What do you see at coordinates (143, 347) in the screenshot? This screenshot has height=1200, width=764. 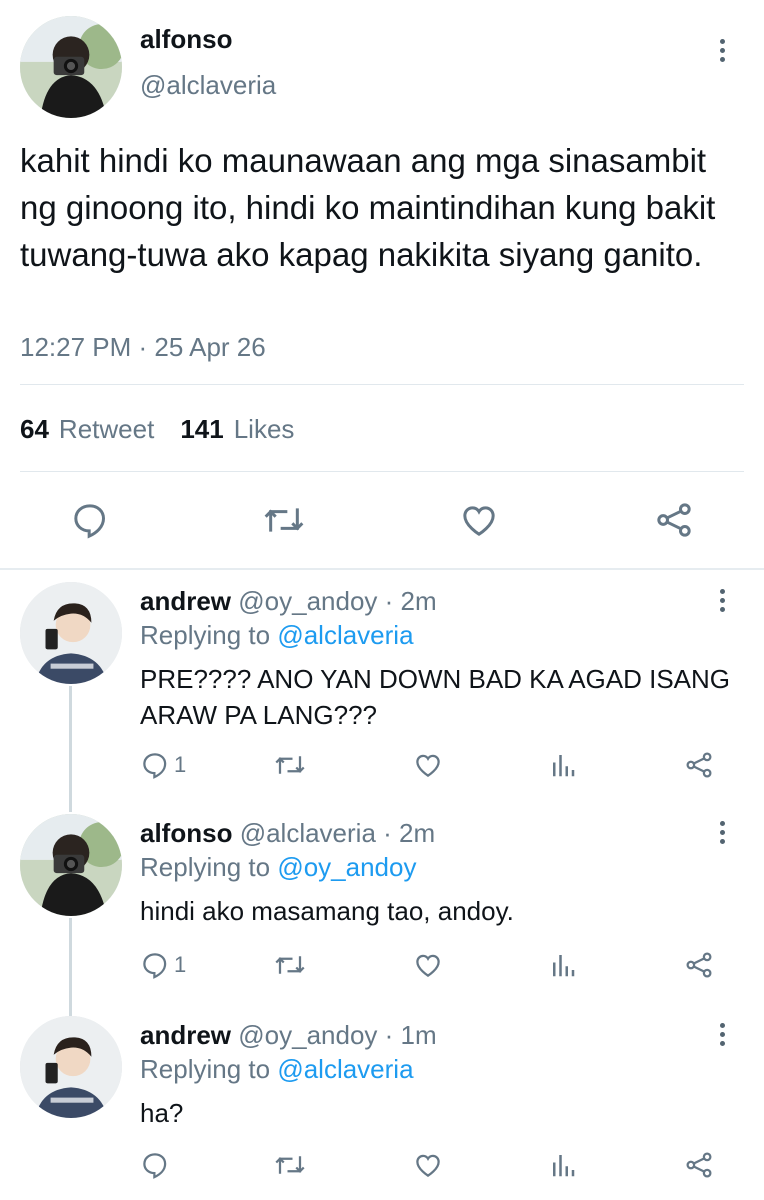 I see `tweet-timestamp: 12:27 PM · 25 Apr 26` at bounding box center [143, 347].